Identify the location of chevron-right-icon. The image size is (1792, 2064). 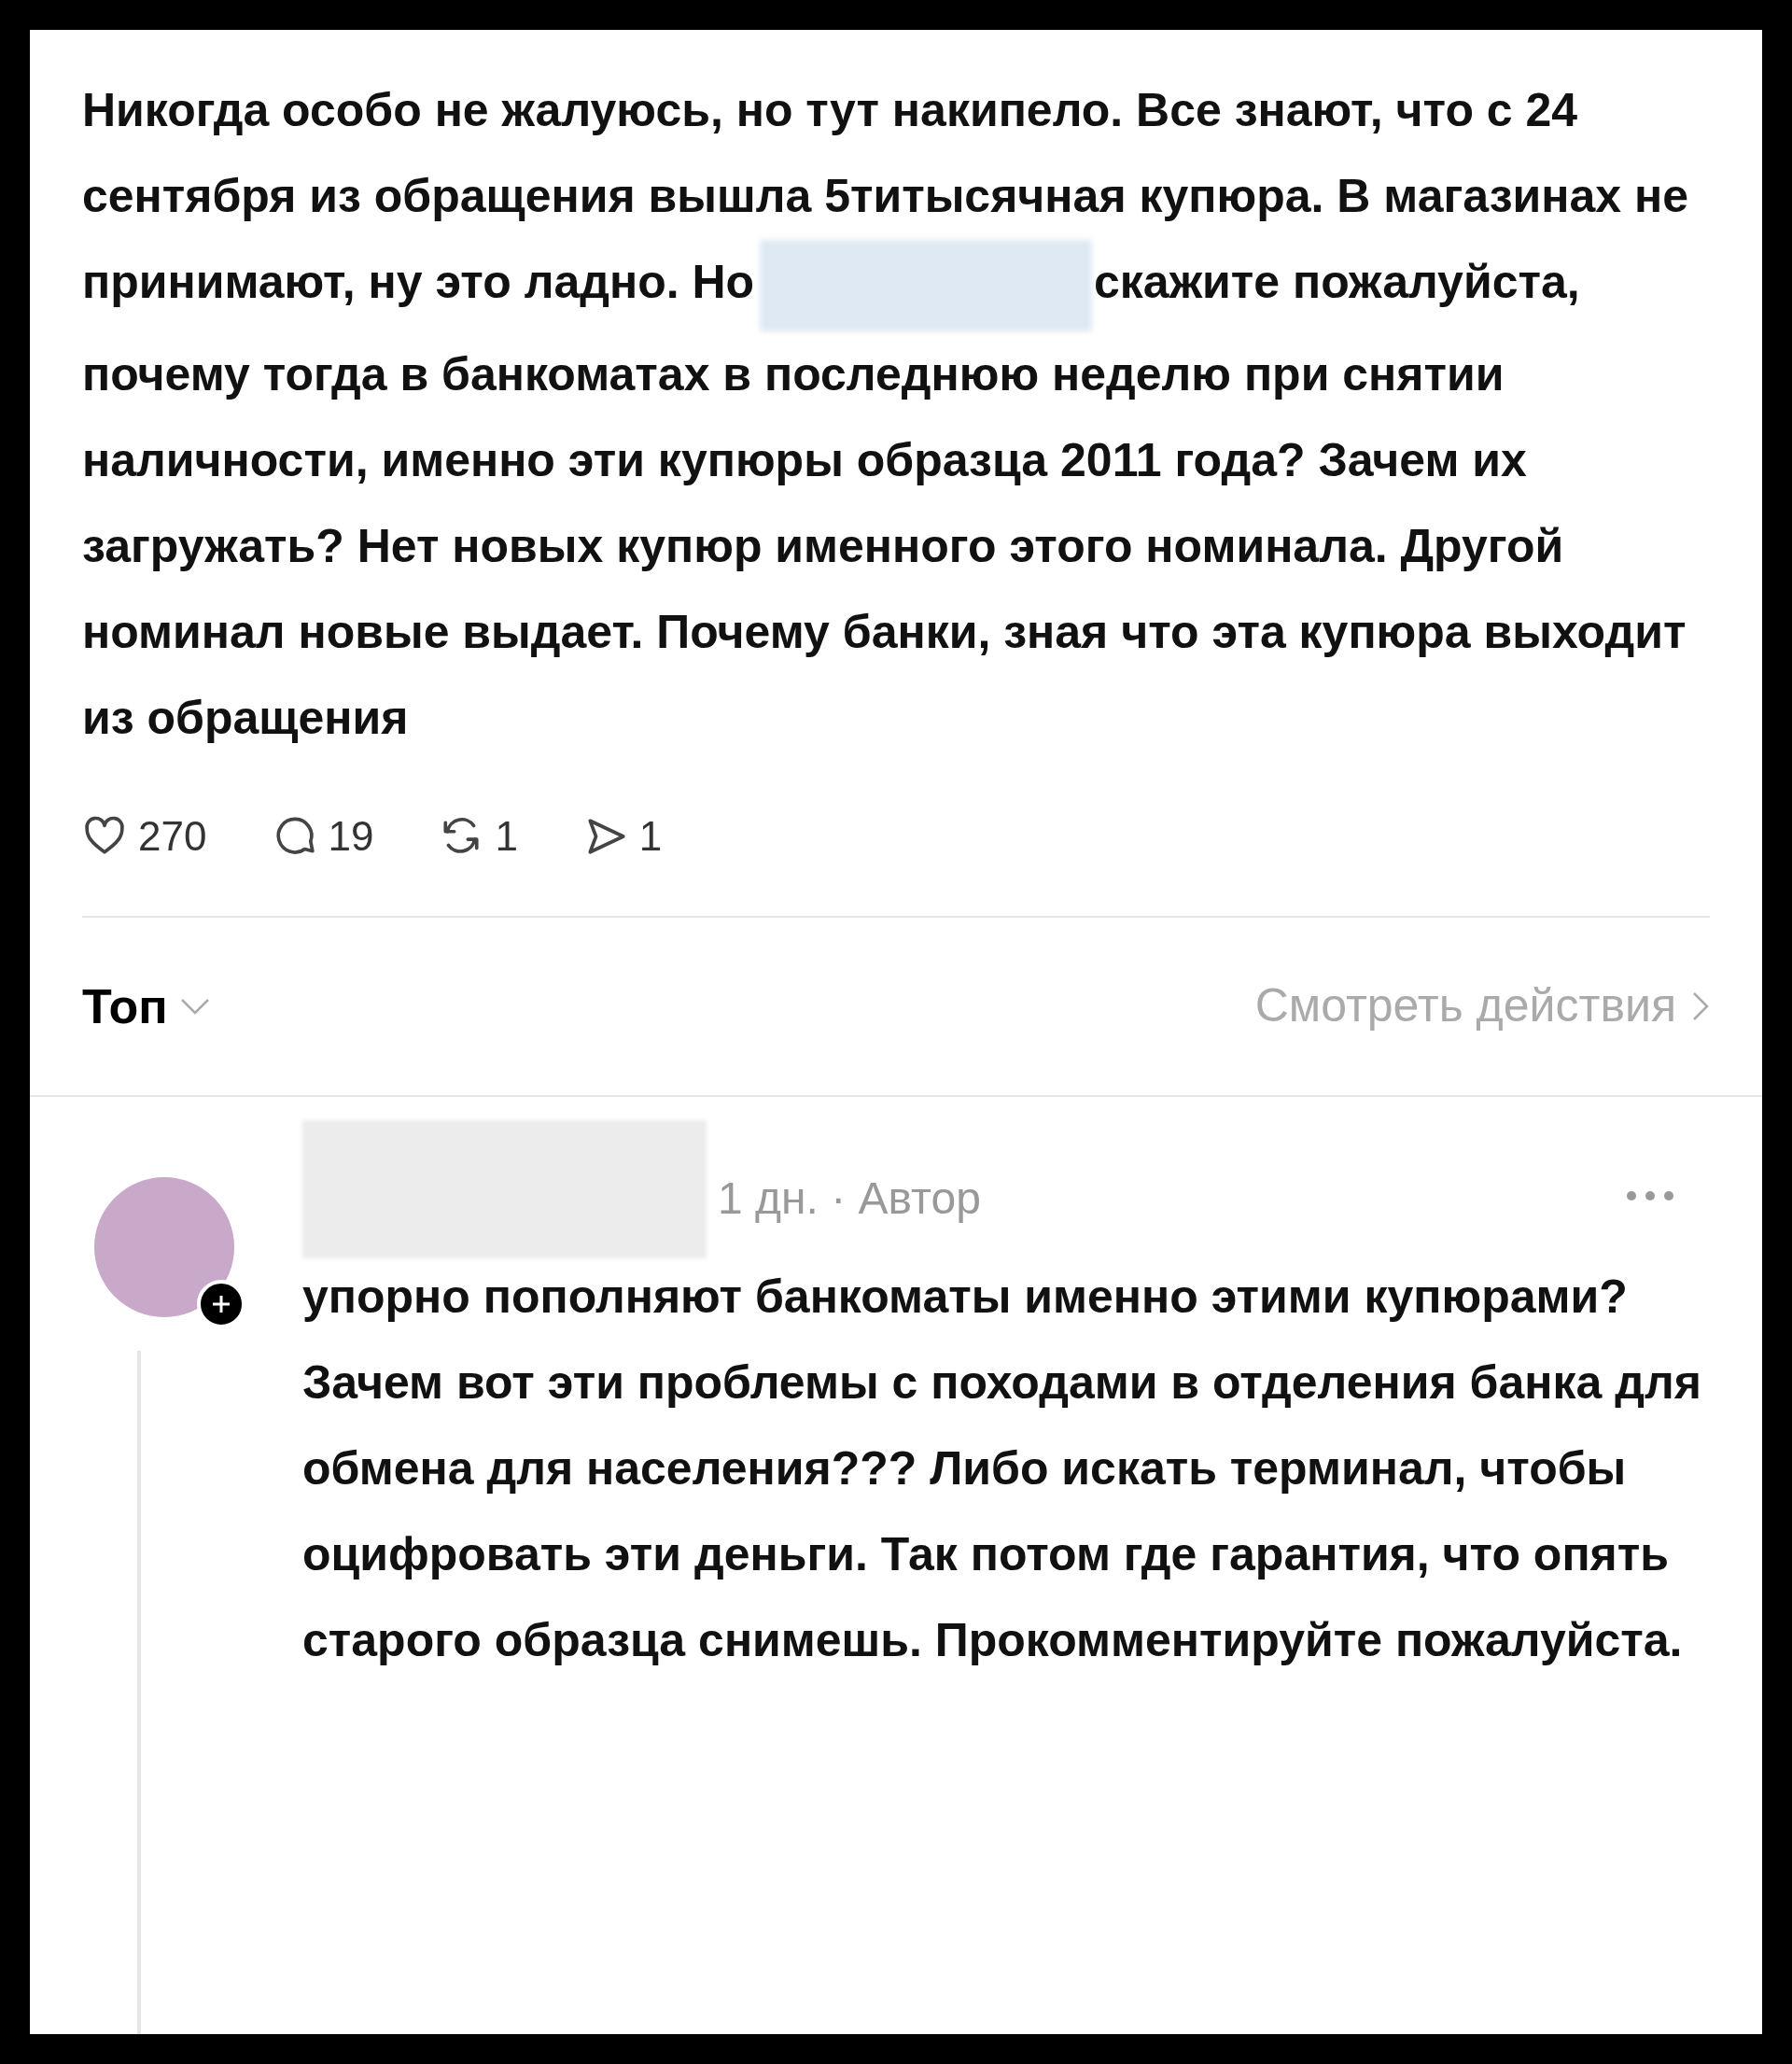
(1700, 1006).